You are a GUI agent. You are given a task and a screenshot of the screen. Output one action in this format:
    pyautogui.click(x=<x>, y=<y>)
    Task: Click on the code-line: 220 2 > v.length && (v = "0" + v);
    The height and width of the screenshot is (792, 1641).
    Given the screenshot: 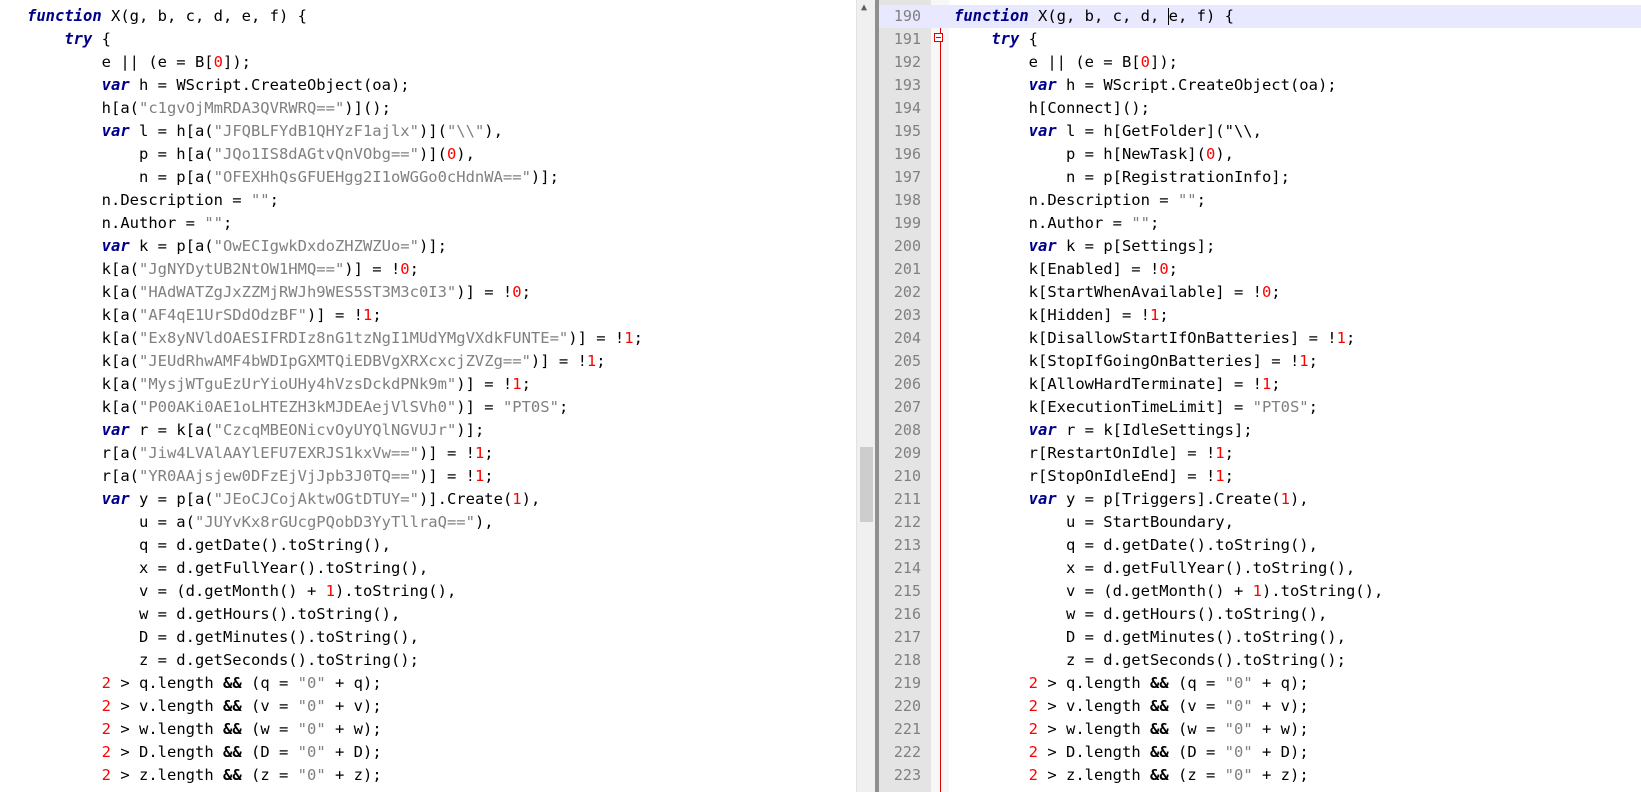 What is the action you would take?
    pyautogui.click(x=1260, y=706)
    